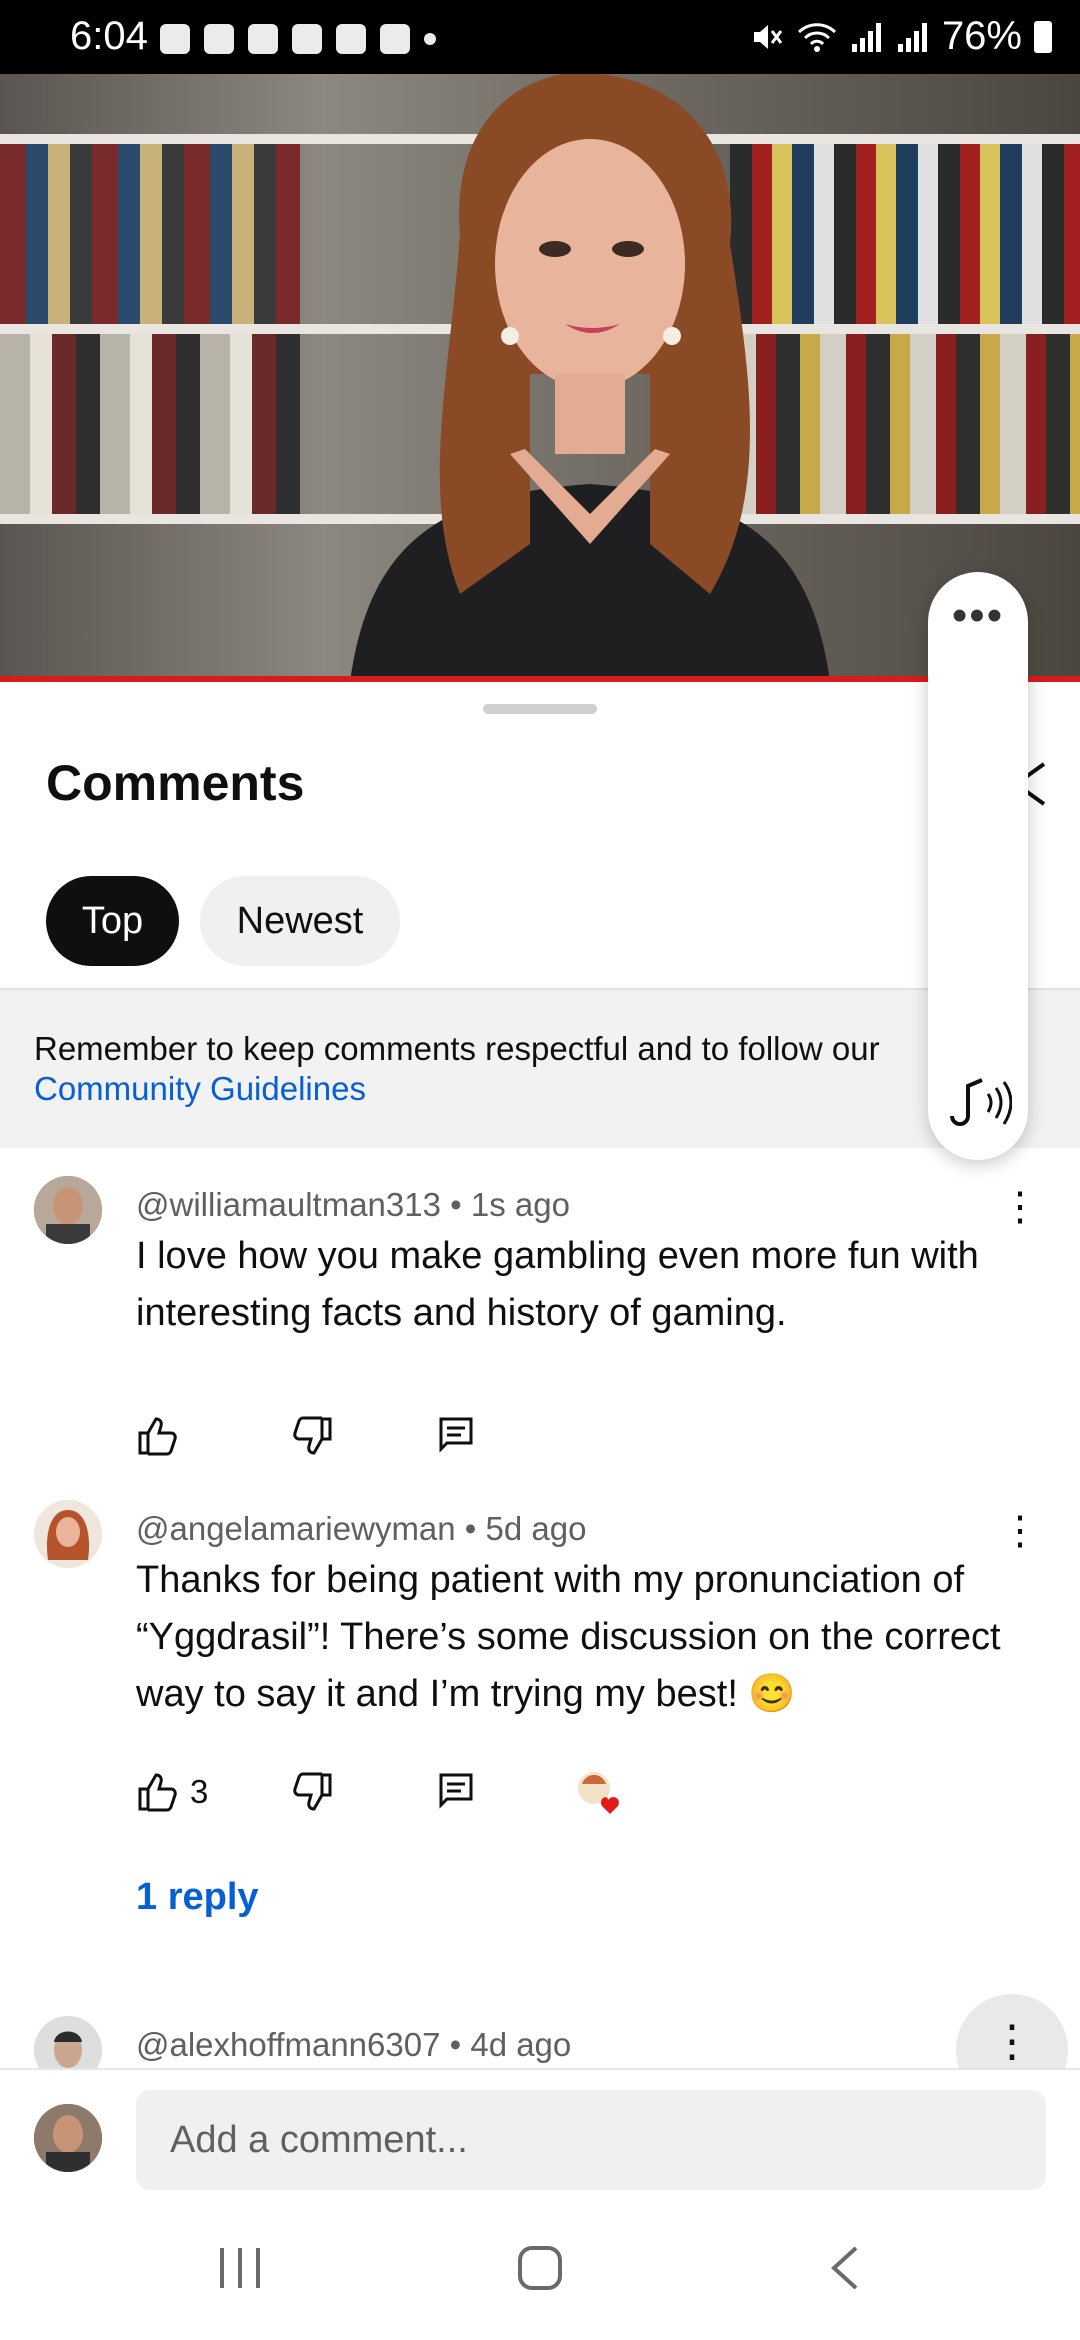 The width and height of the screenshot is (1080, 2340). What do you see at coordinates (600, 1792) in the screenshot?
I see `creator-heart-icon` at bounding box center [600, 1792].